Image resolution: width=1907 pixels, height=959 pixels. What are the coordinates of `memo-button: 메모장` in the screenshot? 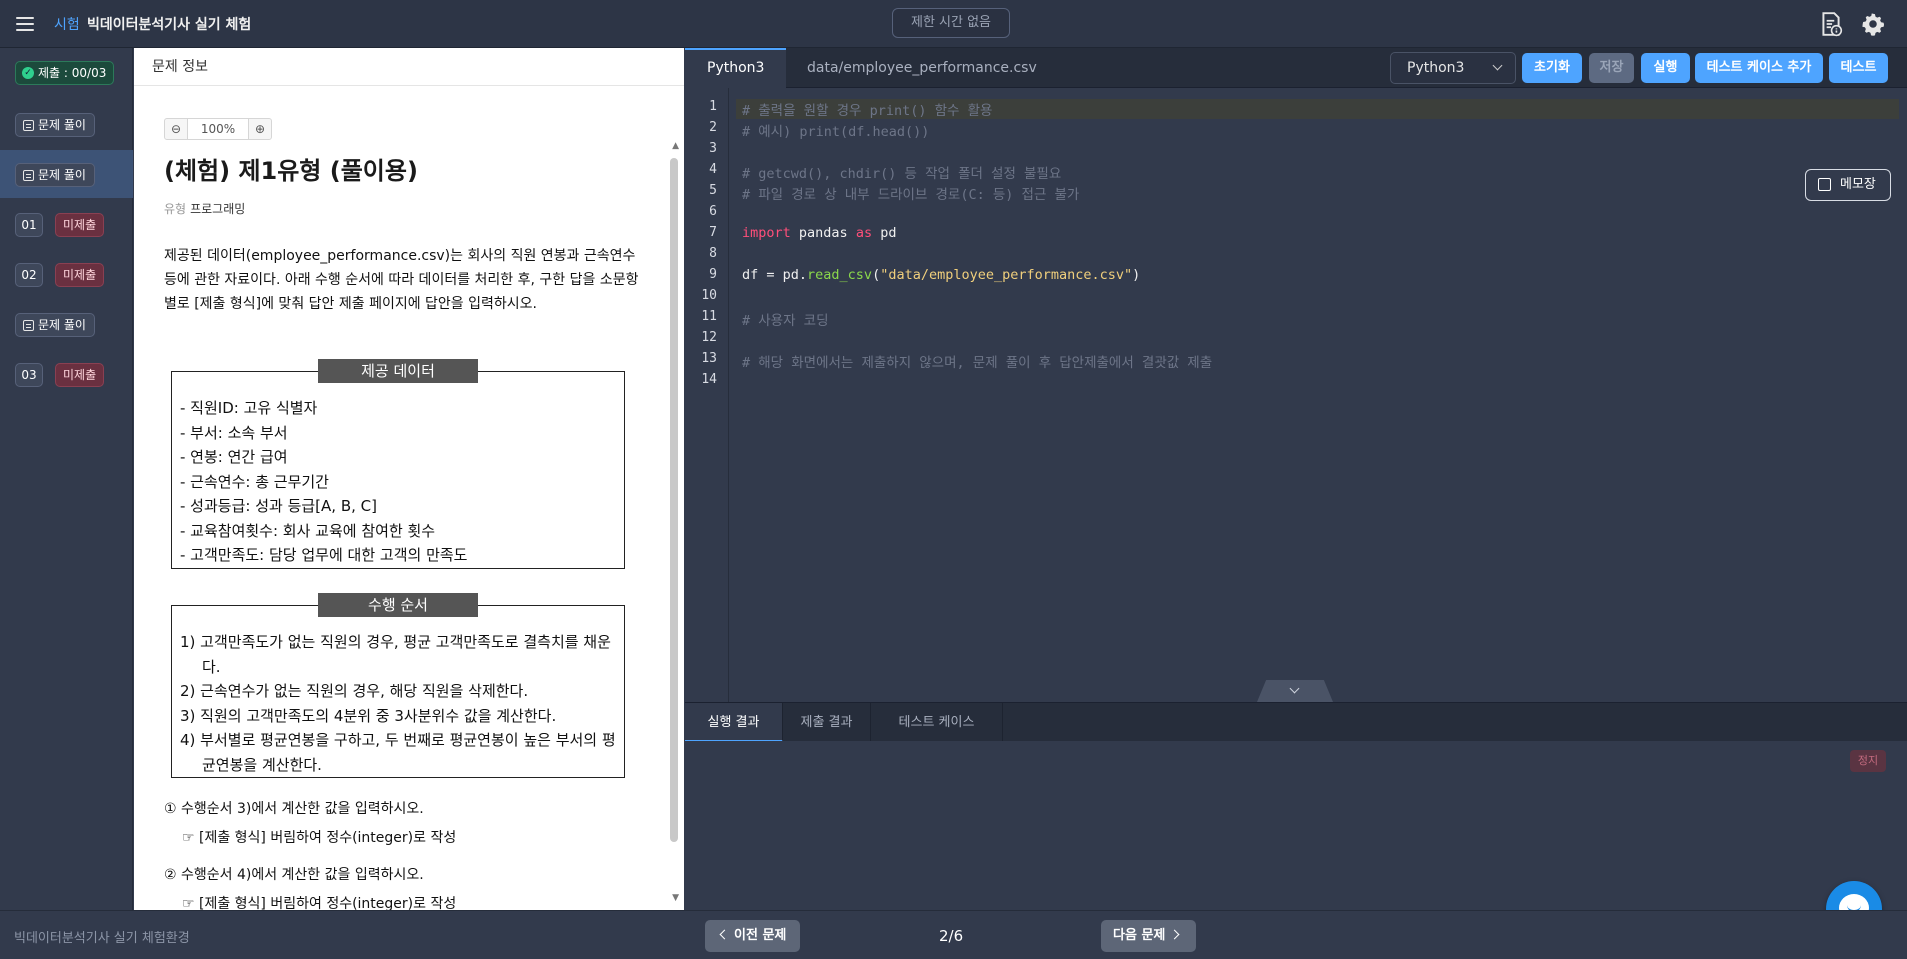 It's located at (1848, 185).